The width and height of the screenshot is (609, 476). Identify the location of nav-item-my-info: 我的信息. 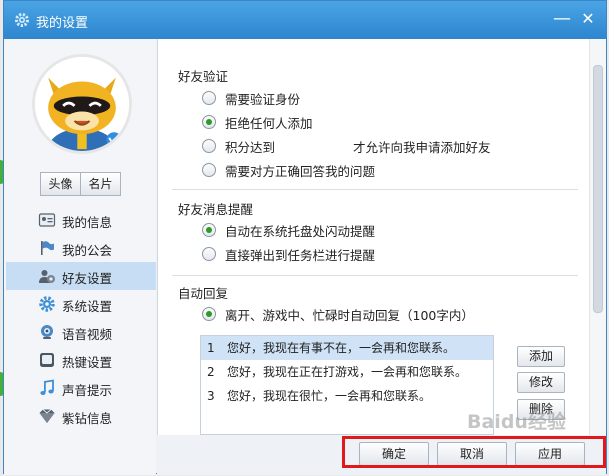
(81, 220).